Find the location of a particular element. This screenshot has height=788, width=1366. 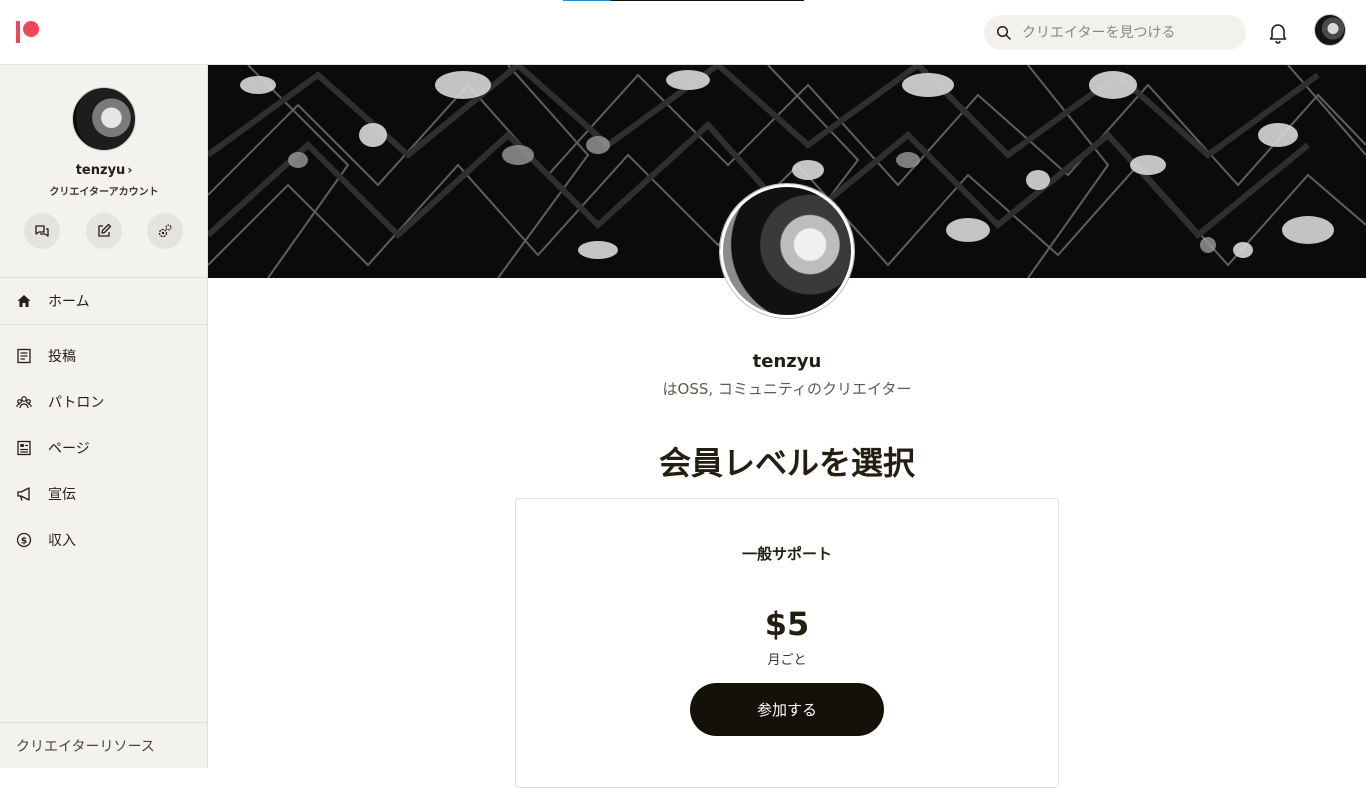

sidebar-item-promote: 宣伝 is located at coordinates (103, 494).